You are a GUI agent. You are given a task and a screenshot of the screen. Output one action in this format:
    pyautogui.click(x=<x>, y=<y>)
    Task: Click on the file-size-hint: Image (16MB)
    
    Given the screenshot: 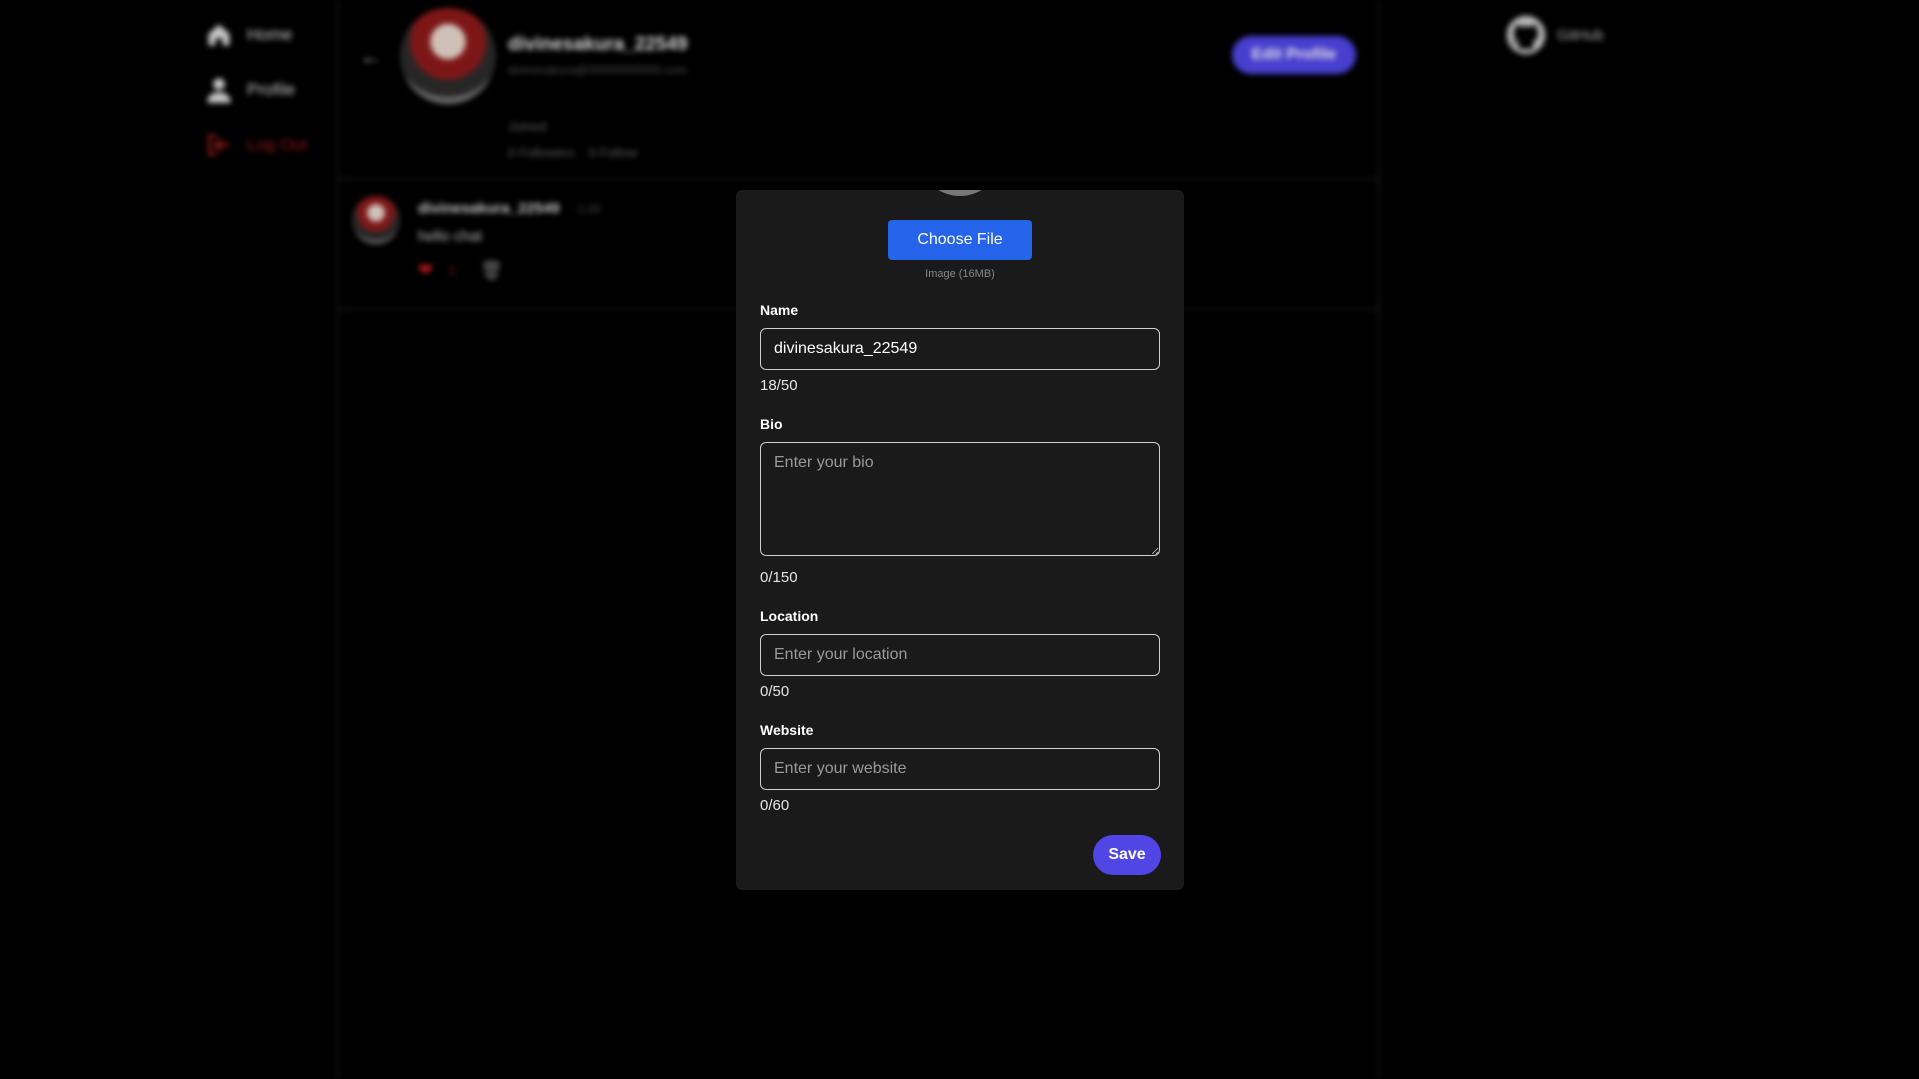 What is the action you would take?
    pyautogui.click(x=960, y=274)
    